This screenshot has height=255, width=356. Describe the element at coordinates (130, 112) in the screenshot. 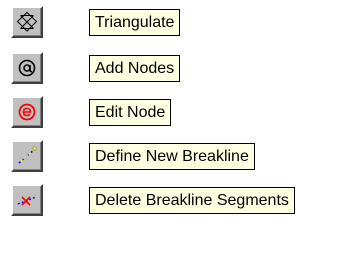

I see `tooltip-edit-node: Edit Node` at that location.